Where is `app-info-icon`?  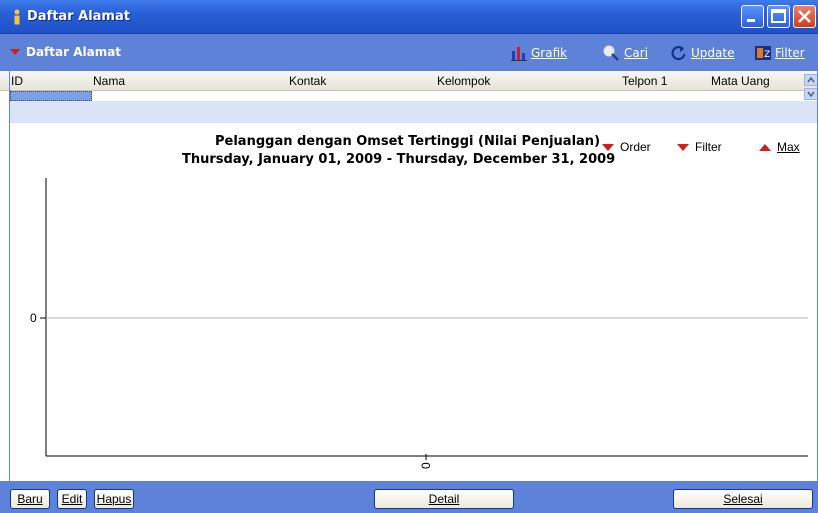
app-info-icon is located at coordinates (17, 17).